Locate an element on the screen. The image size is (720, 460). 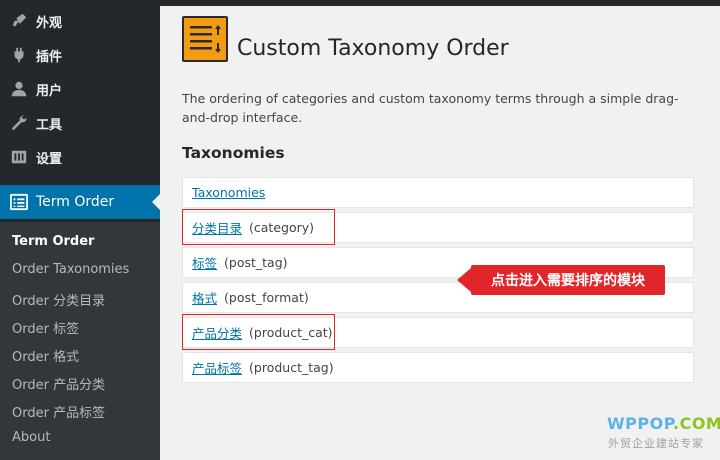
plugins-icon is located at coordinates (19, 55).